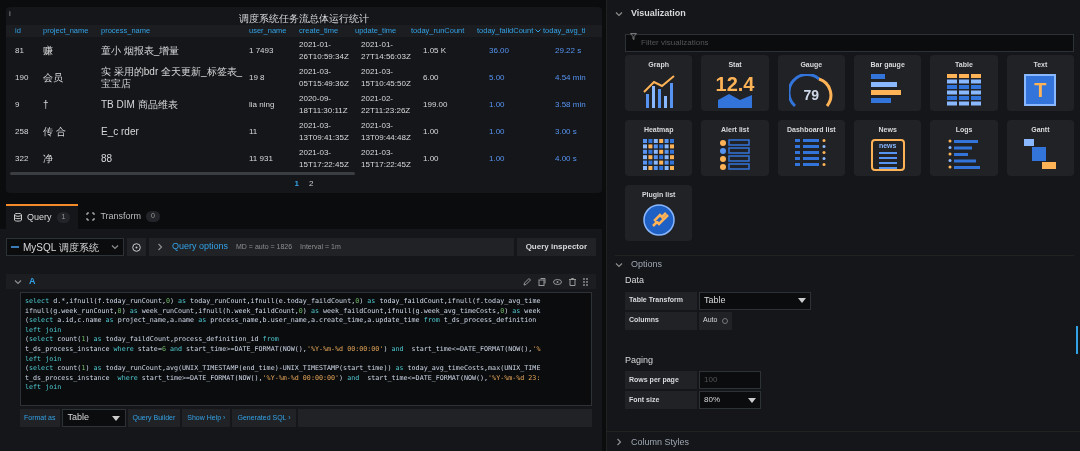 This screenshot has height=451, width=1080. What do you see at coordinates (262, 50) in the screenshot?
I see `table-cell-text: 1 7493` at bounding box center [262, 50].